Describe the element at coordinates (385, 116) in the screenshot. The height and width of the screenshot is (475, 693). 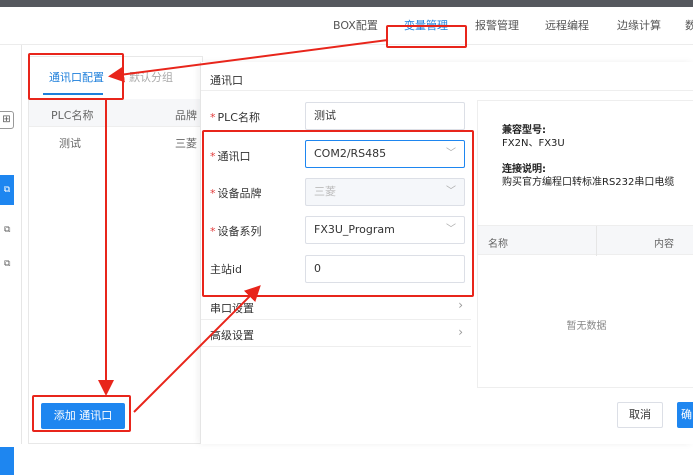
I see `plc-name-input: 测试` at that location.